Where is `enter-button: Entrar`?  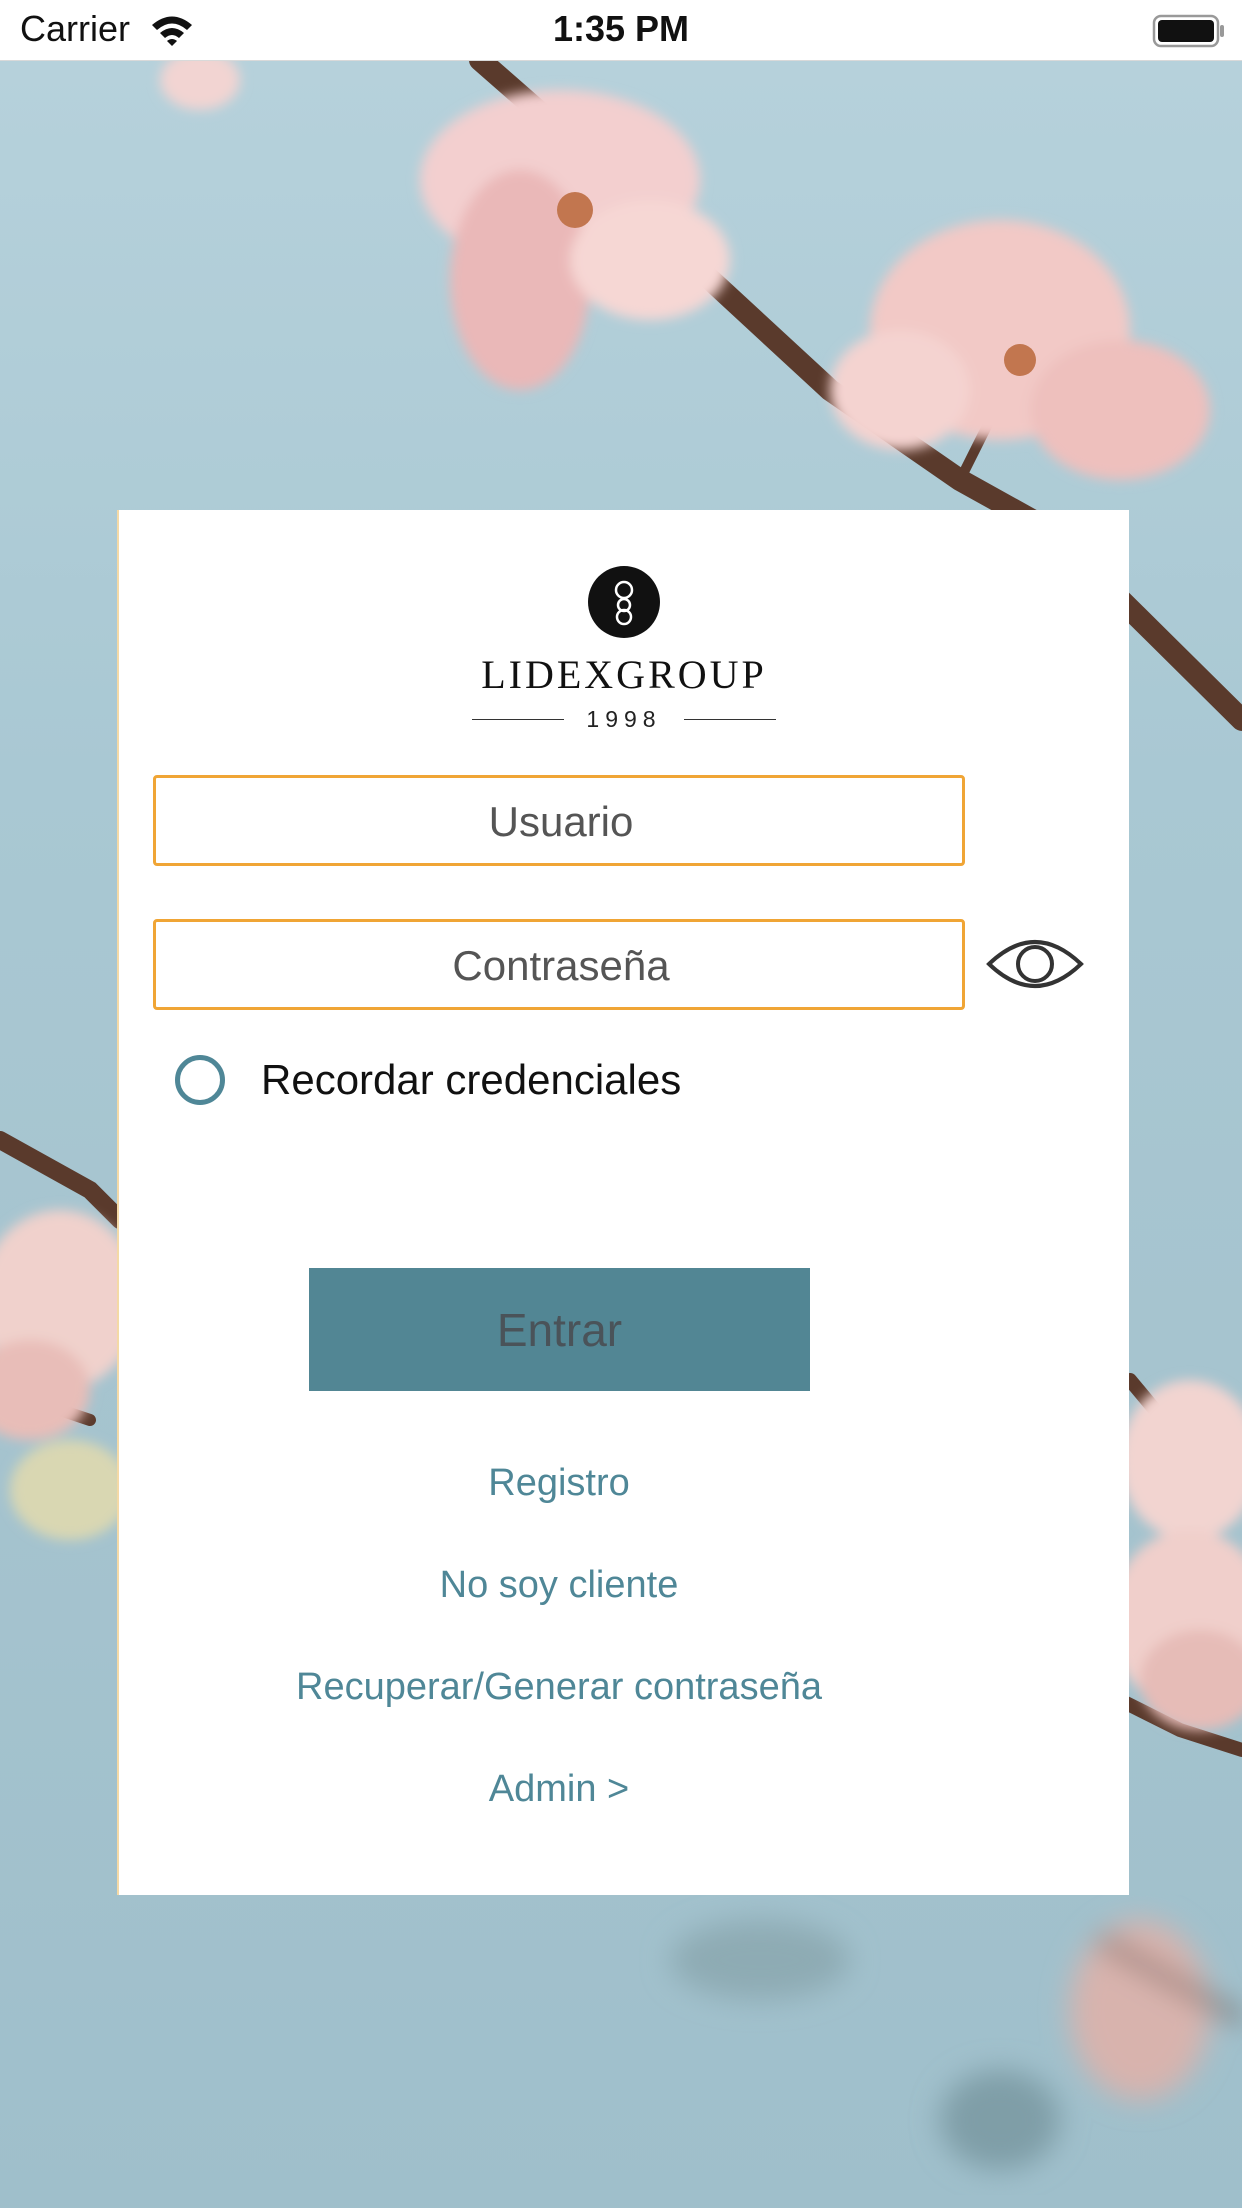 enter-button: Entrar is located at coordinates (559, 1329).